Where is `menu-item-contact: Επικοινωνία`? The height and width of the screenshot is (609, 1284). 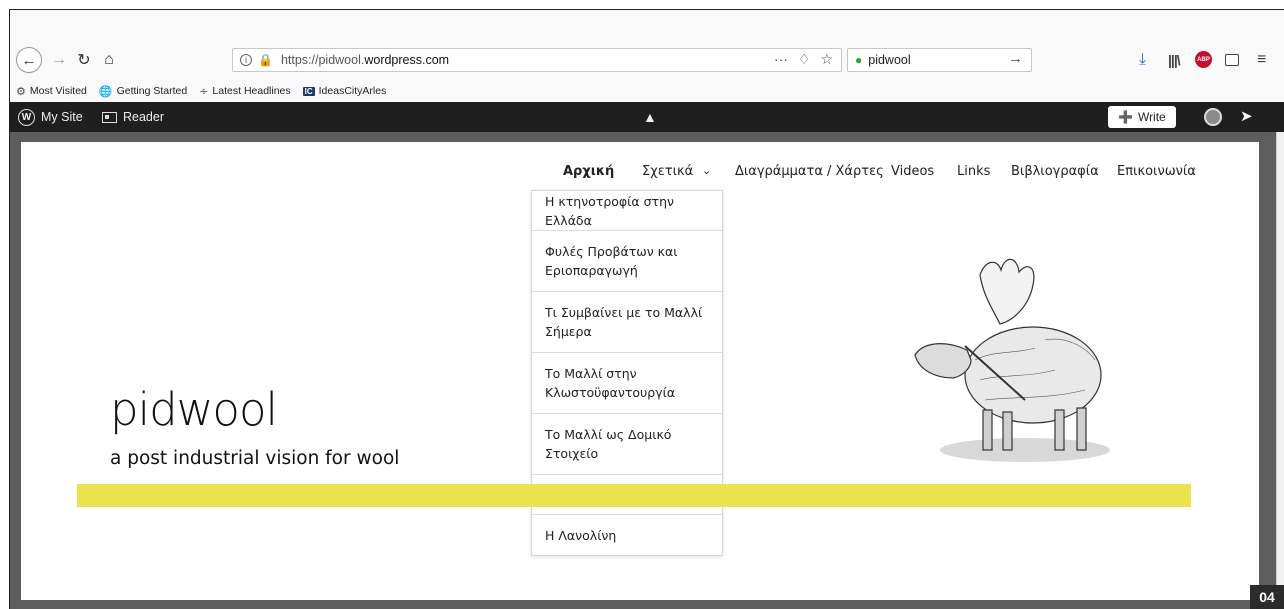
menu-item-contact: Επικοινωνία is located at coordinates (1156, 171).